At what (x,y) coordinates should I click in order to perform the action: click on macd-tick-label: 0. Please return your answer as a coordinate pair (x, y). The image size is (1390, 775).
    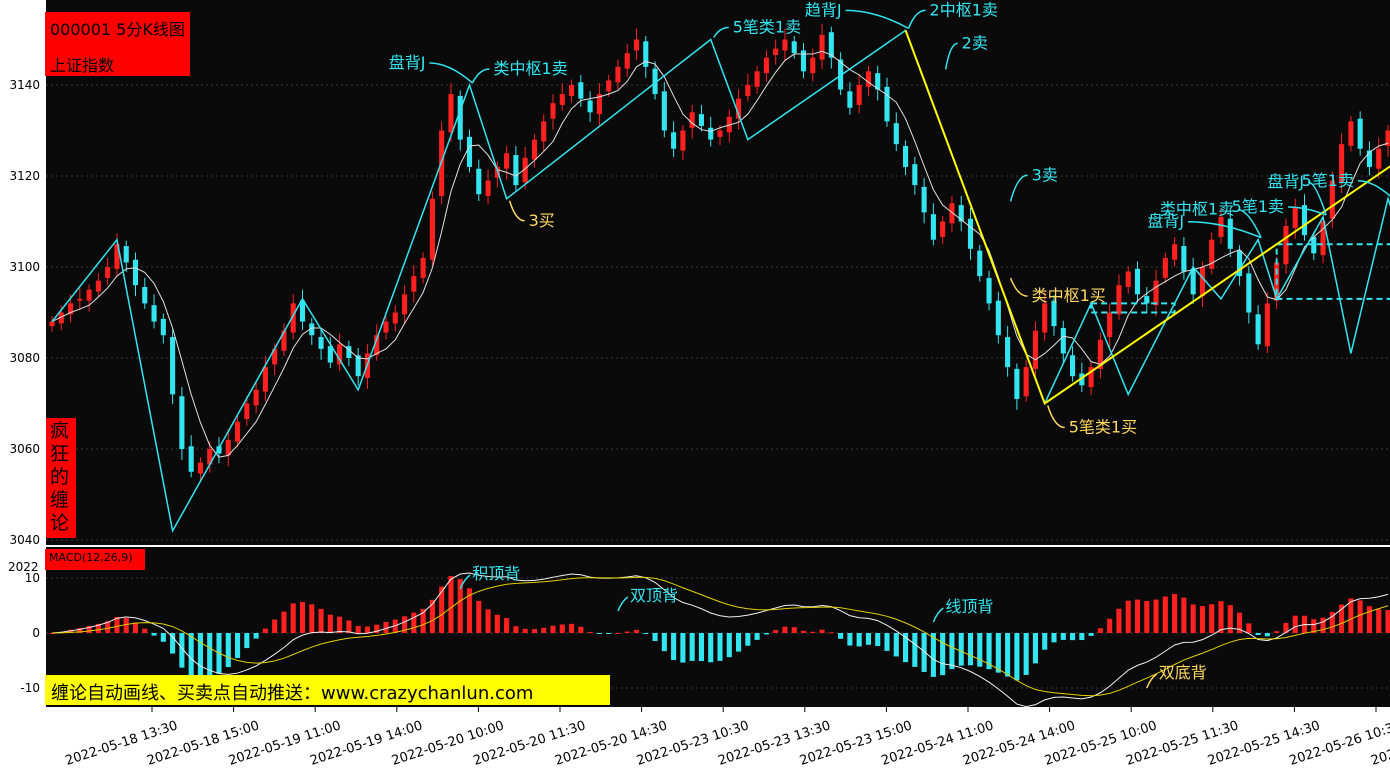
    Looking at the image, I should click on (36, 633).